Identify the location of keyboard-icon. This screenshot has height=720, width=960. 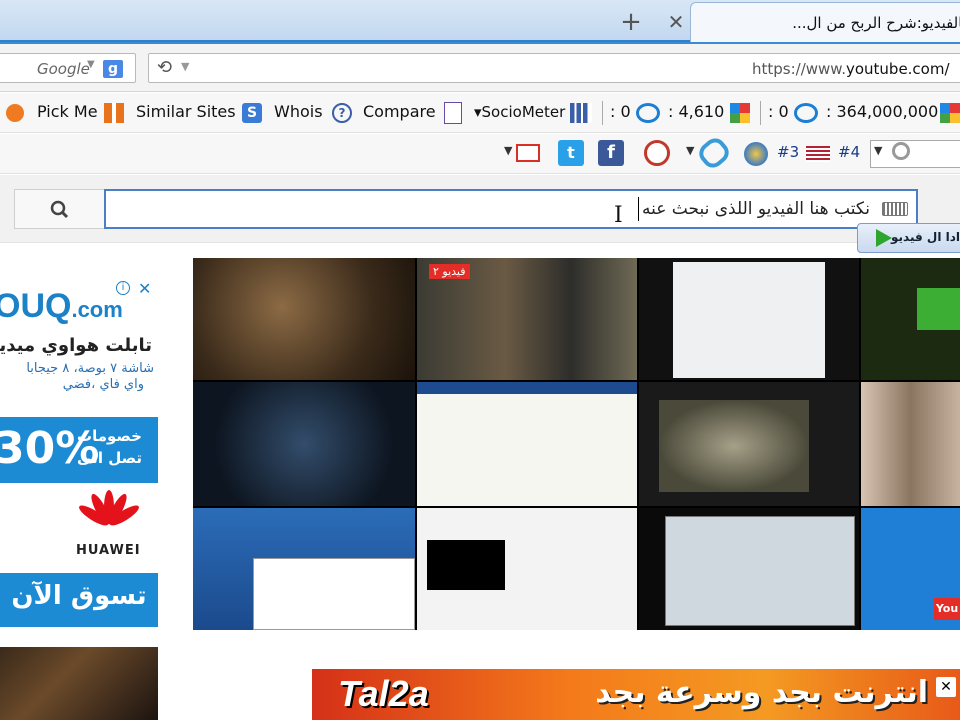
(895, 209).